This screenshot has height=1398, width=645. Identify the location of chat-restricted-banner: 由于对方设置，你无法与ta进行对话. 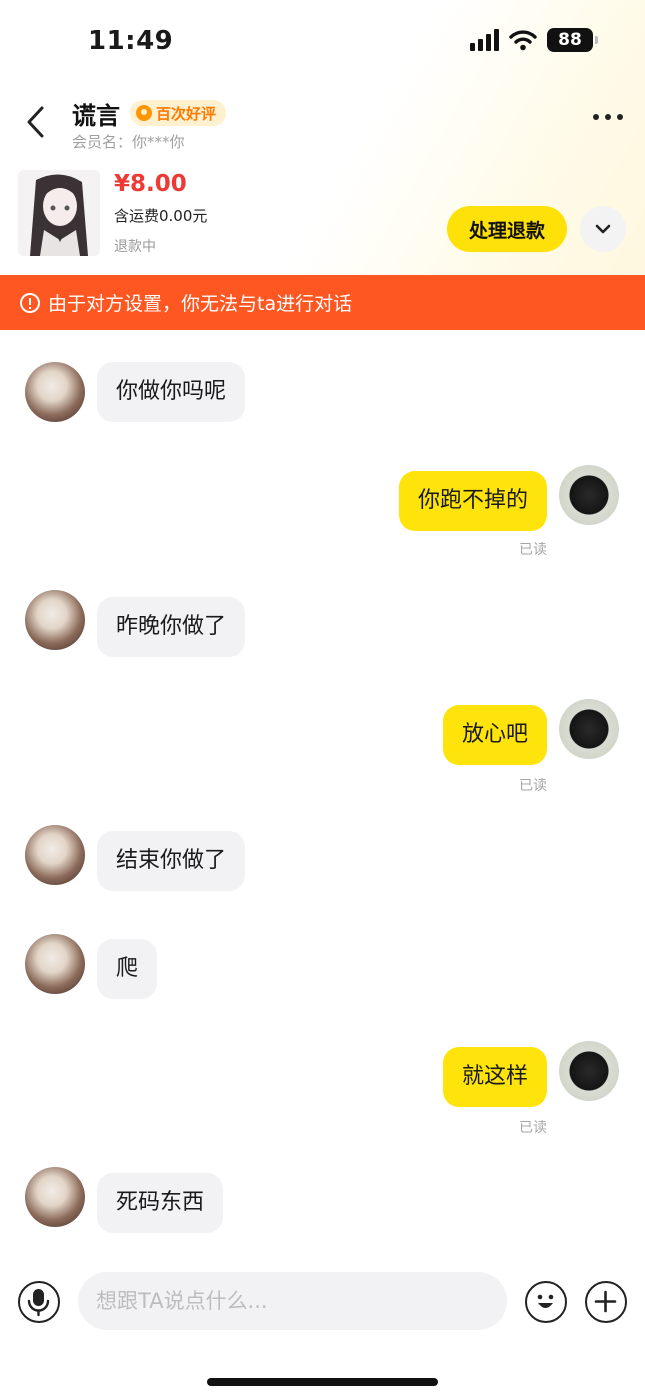
(322, 302).